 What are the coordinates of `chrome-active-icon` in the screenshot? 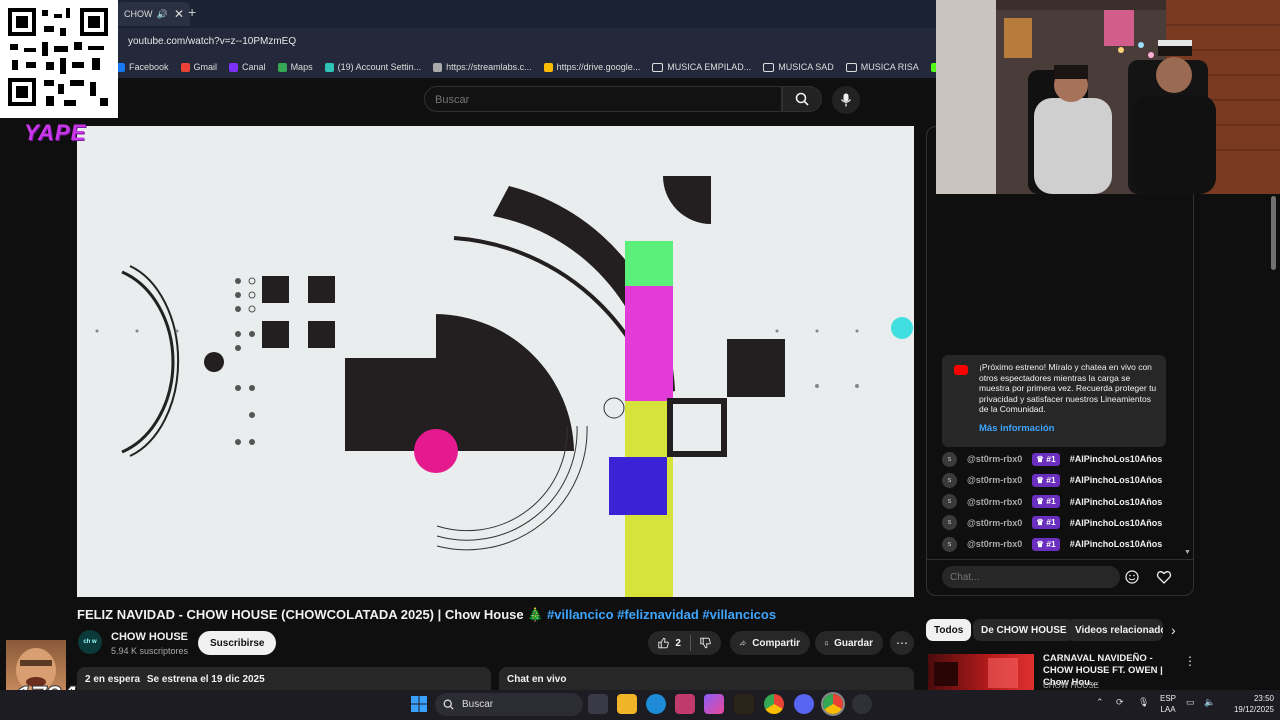 It's located at (833, 704).